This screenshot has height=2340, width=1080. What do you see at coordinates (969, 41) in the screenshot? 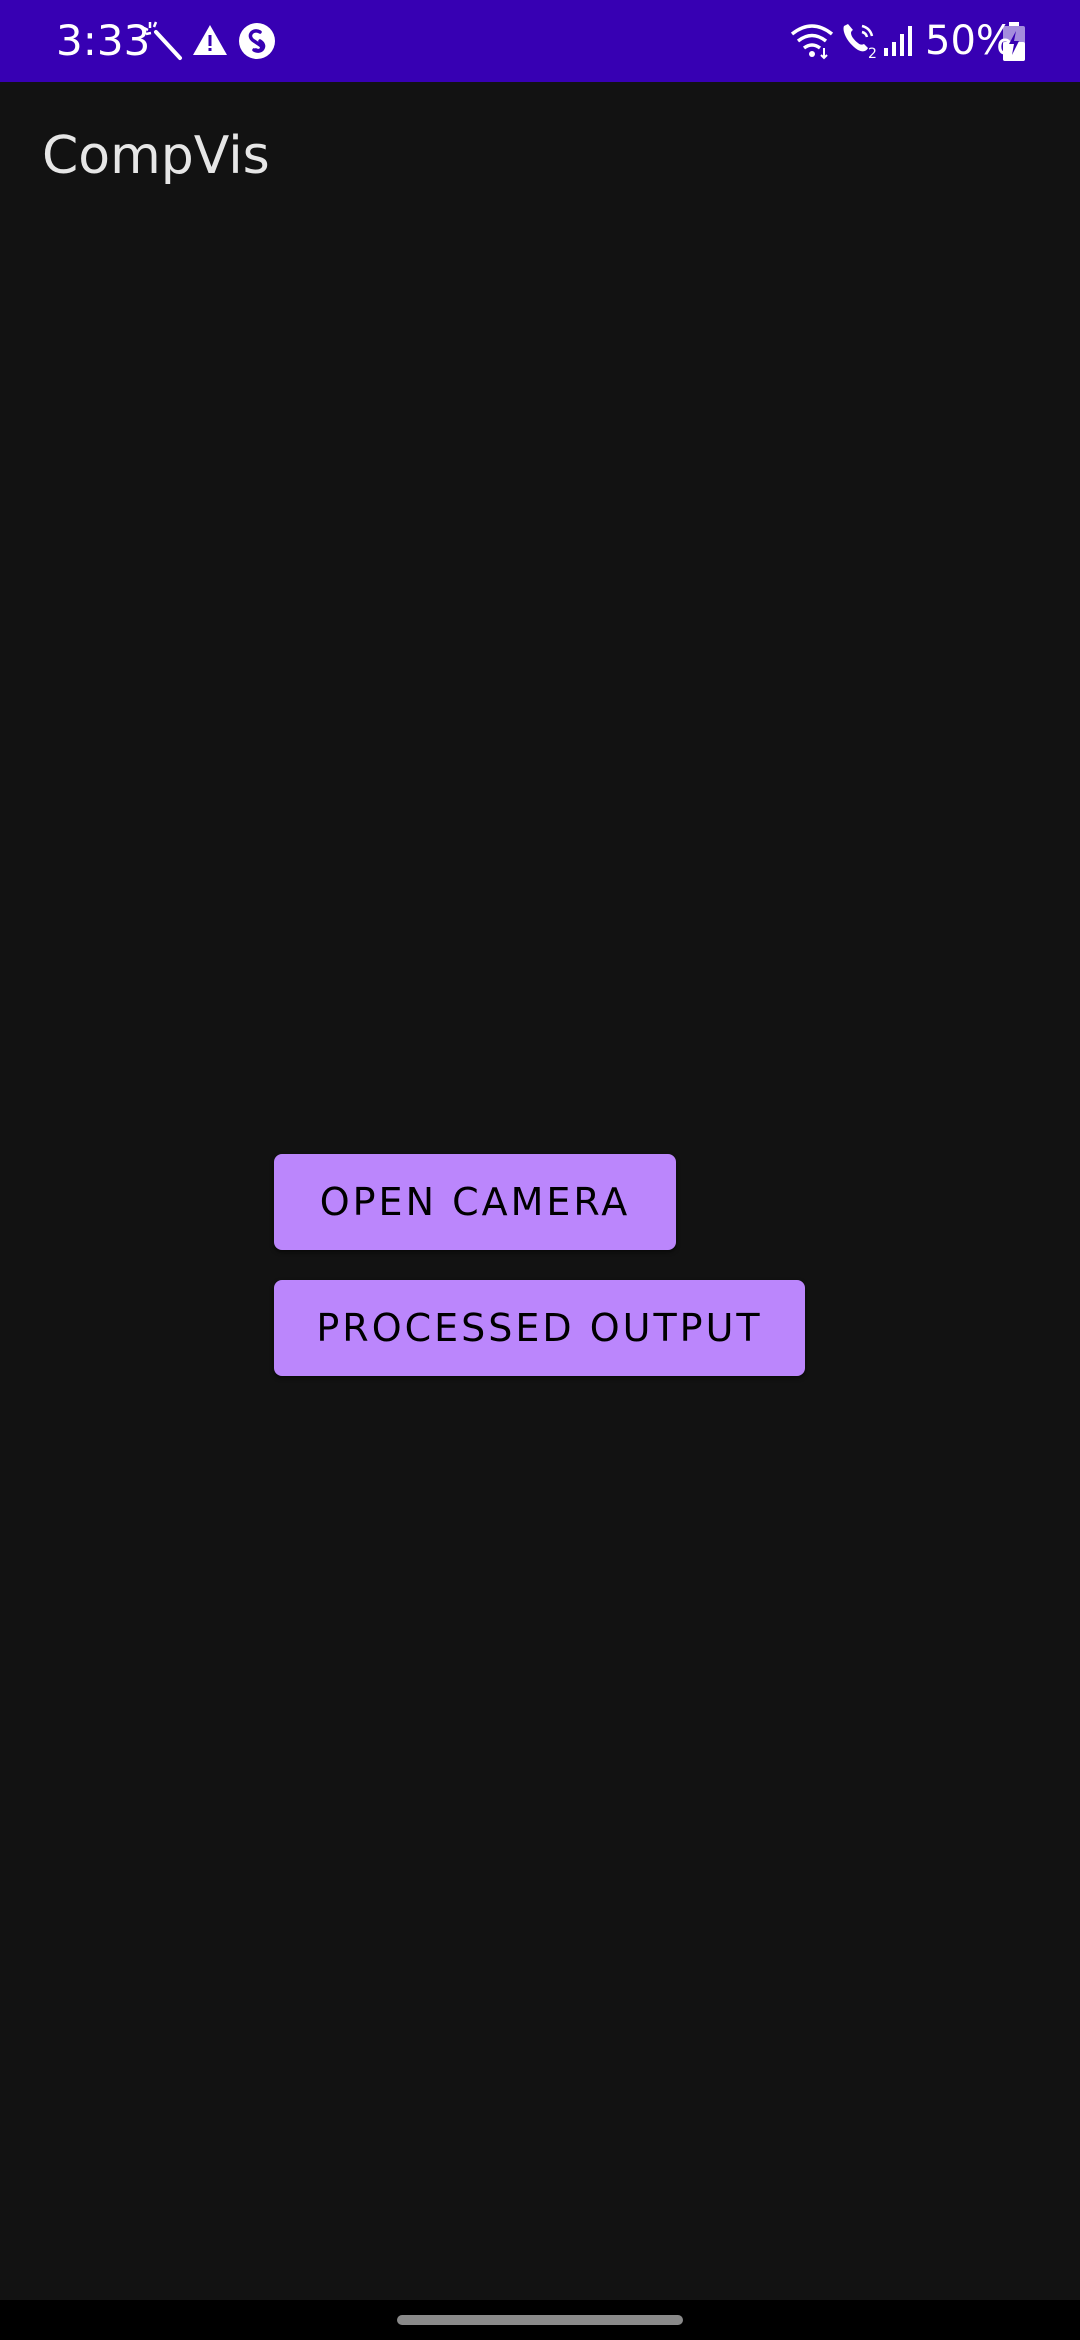
I see `battery-percentage: 50%` at bounding box center [969, 41].